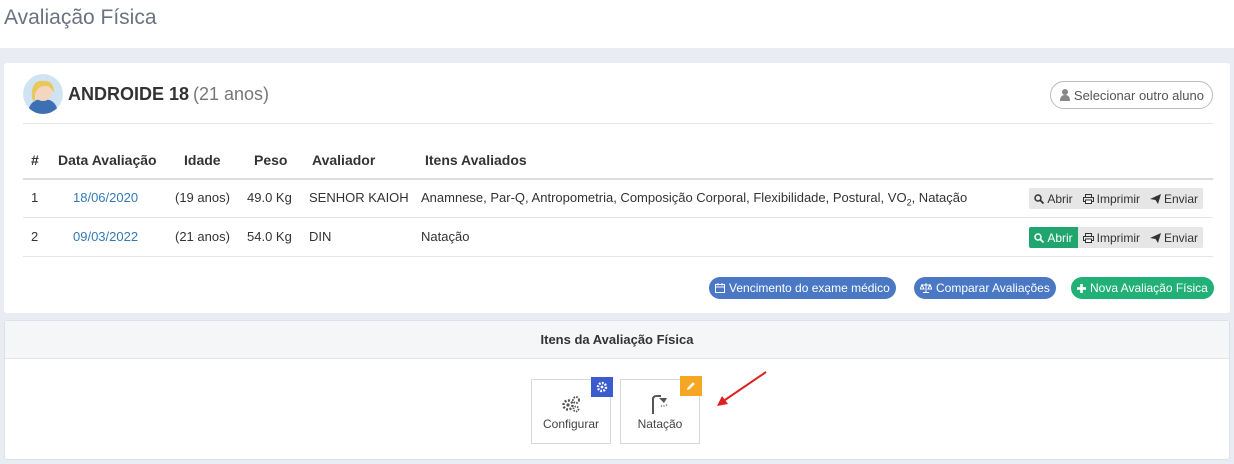 This screenshot has width=1234, height=464. I want to click on col-header-age: Idade, so click(202, 160).